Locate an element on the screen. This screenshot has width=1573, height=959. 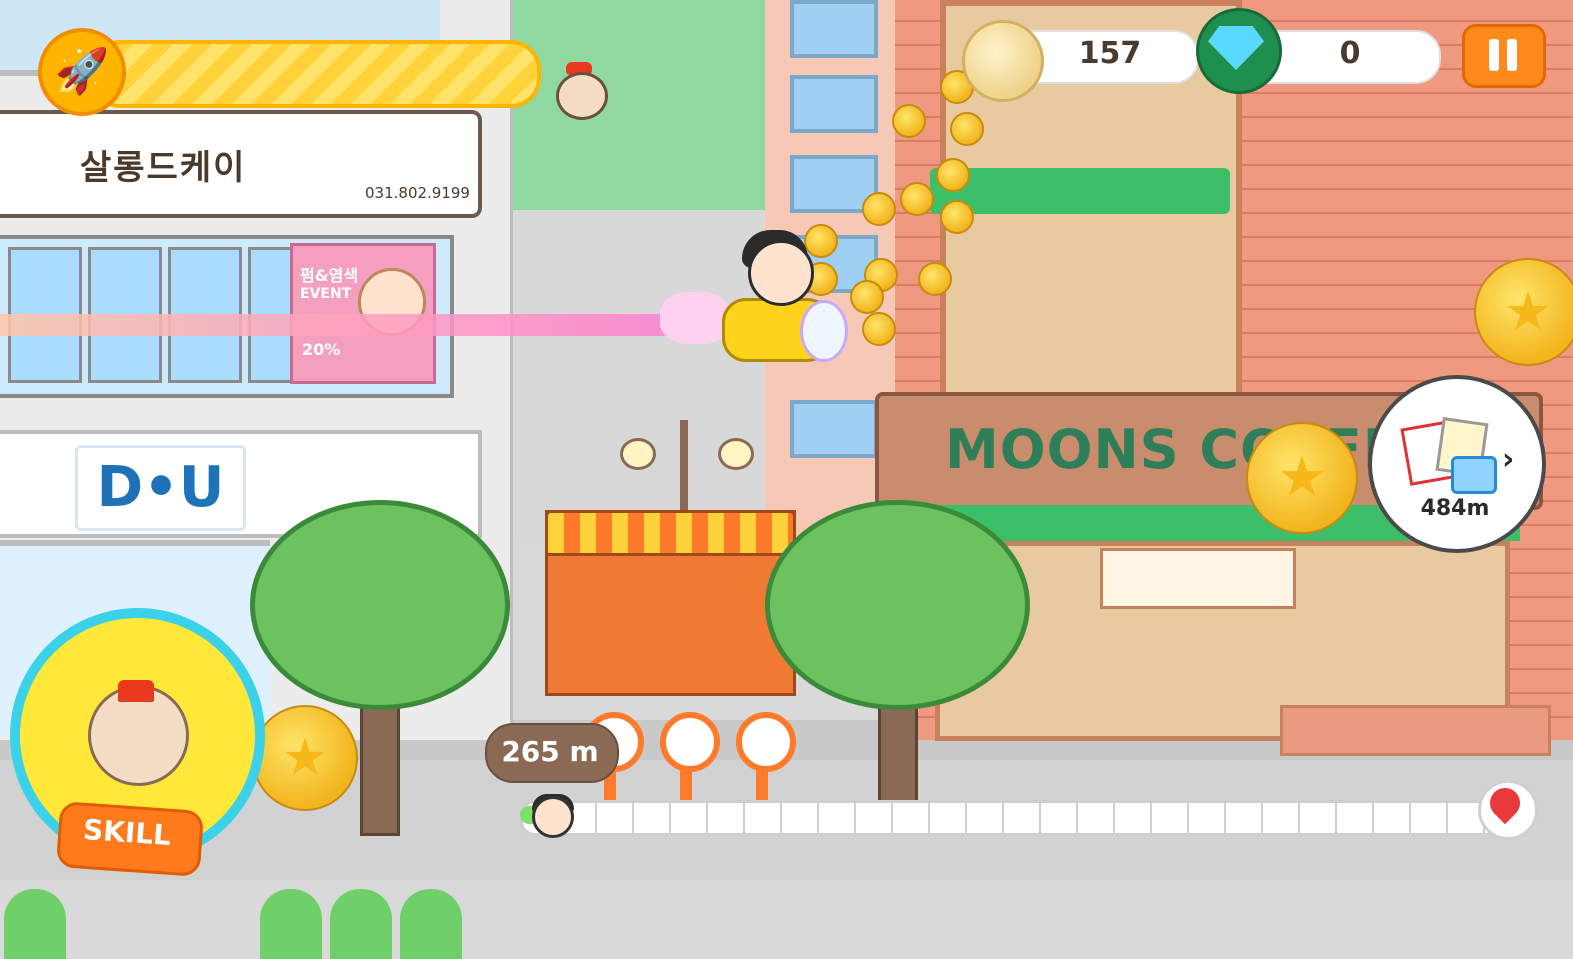
event-subtitle: EVENT is located at coordinates (326, 294).